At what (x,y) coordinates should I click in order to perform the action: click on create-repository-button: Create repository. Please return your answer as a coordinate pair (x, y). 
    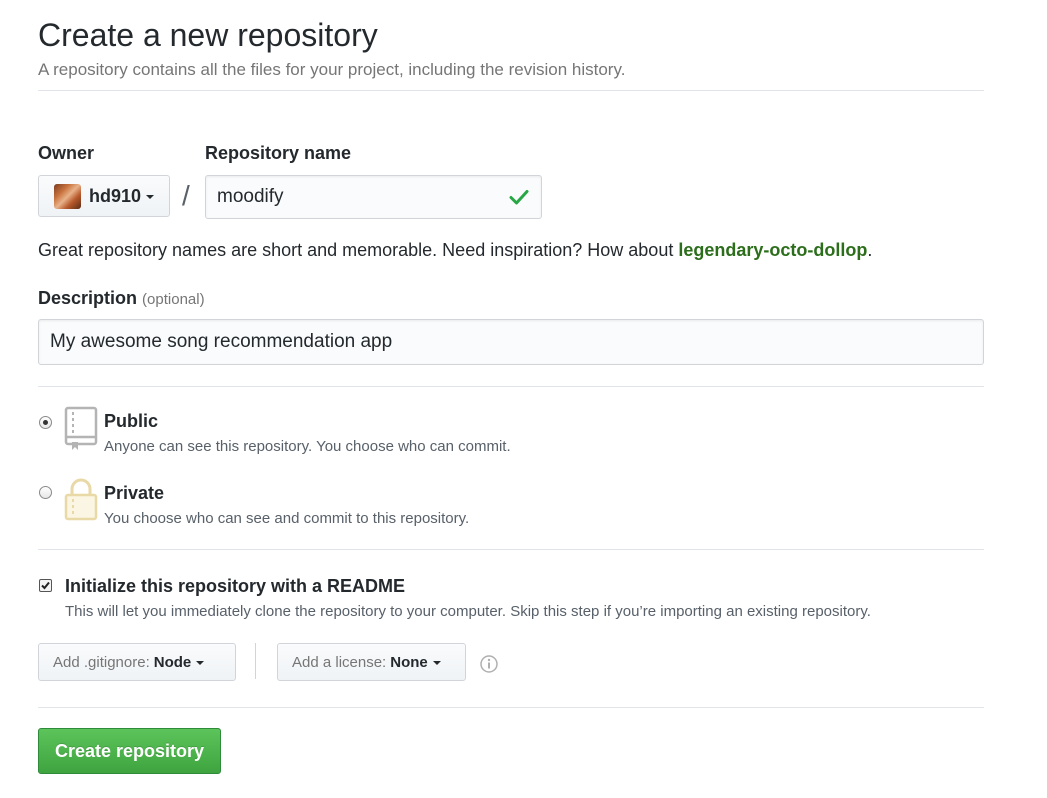
    Looking at the image, I should click on (129, 751).